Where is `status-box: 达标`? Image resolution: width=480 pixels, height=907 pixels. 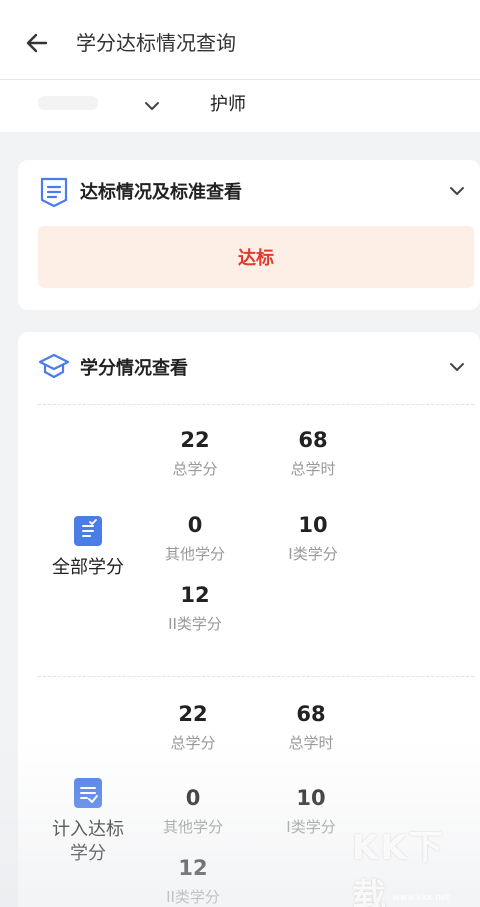 status-box: 达标 is located at coordinates (256, 257).